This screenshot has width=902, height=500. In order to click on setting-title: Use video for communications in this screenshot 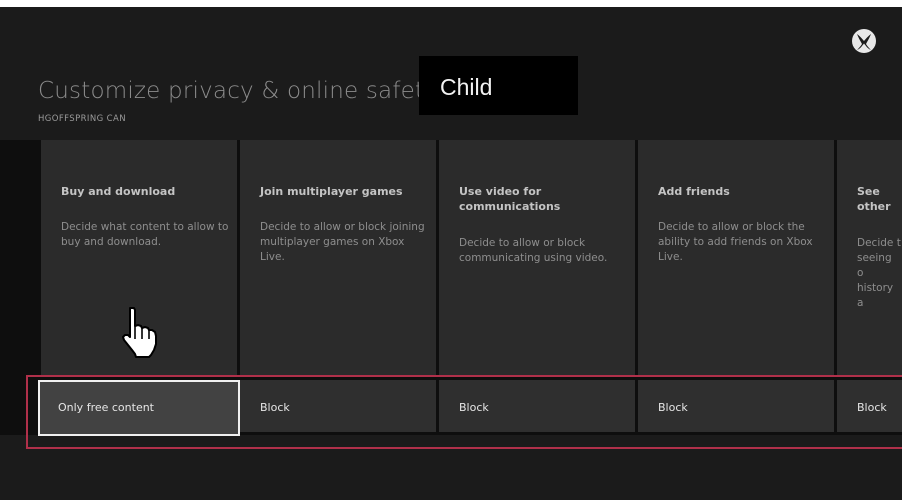, I will do `click(510, 199)`.